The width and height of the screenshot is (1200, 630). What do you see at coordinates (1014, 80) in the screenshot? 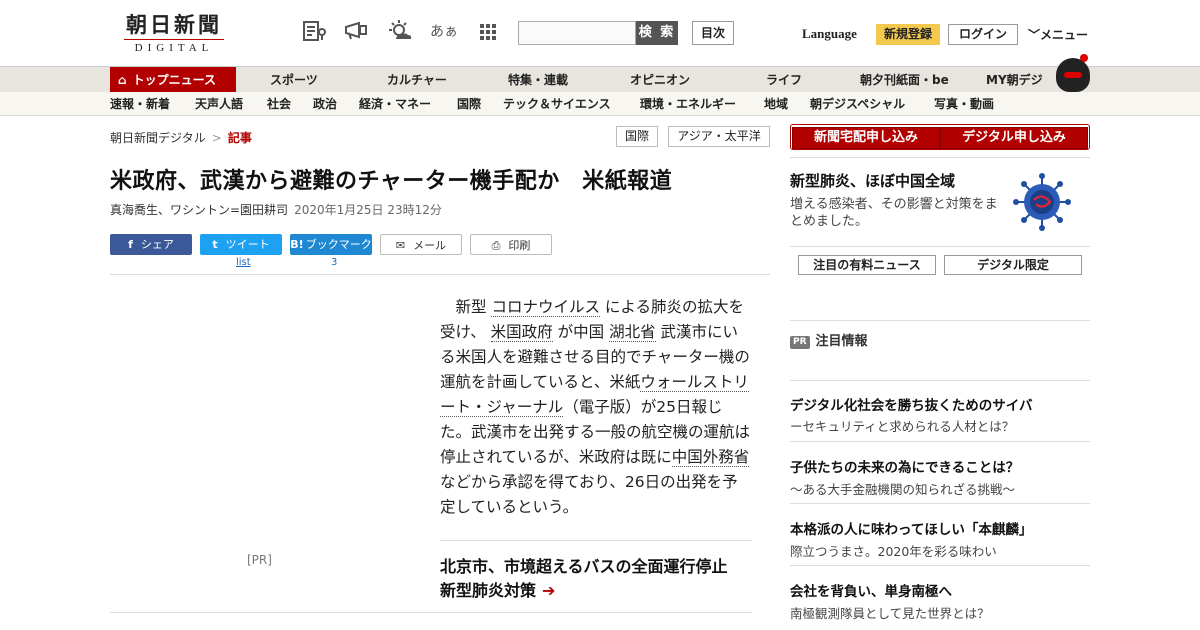
I see `nav-my-asadigi: MY朝デジ` at bounding box center [1014, 80].